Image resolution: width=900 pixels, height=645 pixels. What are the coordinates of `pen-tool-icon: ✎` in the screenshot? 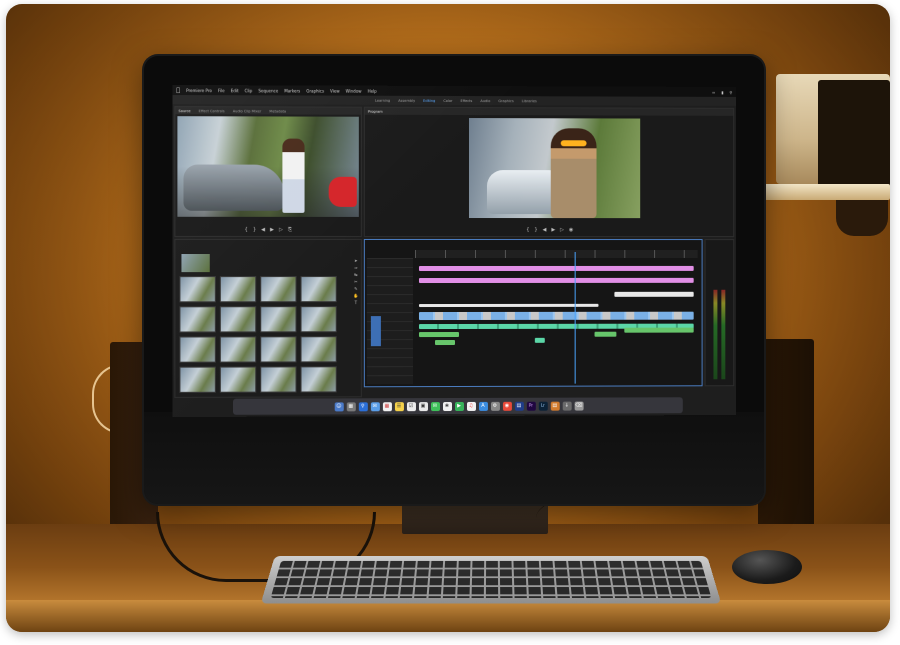 It's located at (355, 288).